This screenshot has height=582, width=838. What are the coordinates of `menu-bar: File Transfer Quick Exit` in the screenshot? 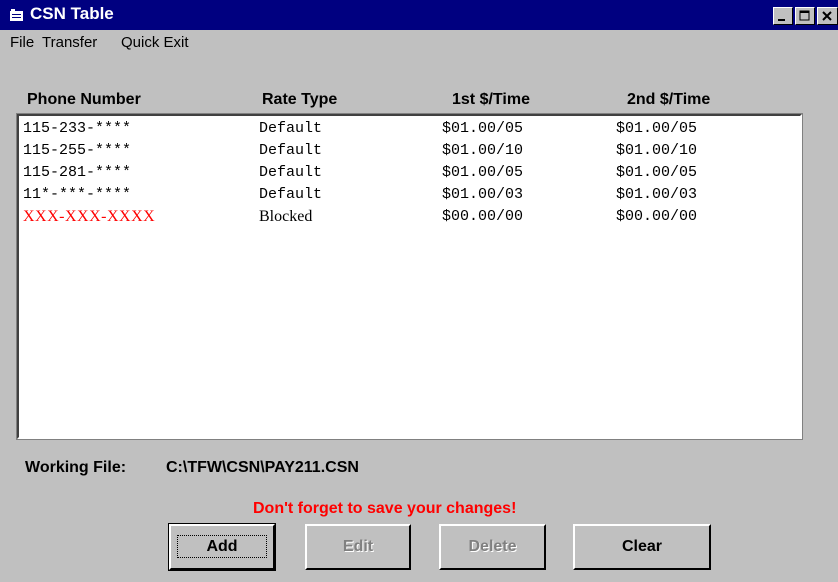 It's located at (419, 43).